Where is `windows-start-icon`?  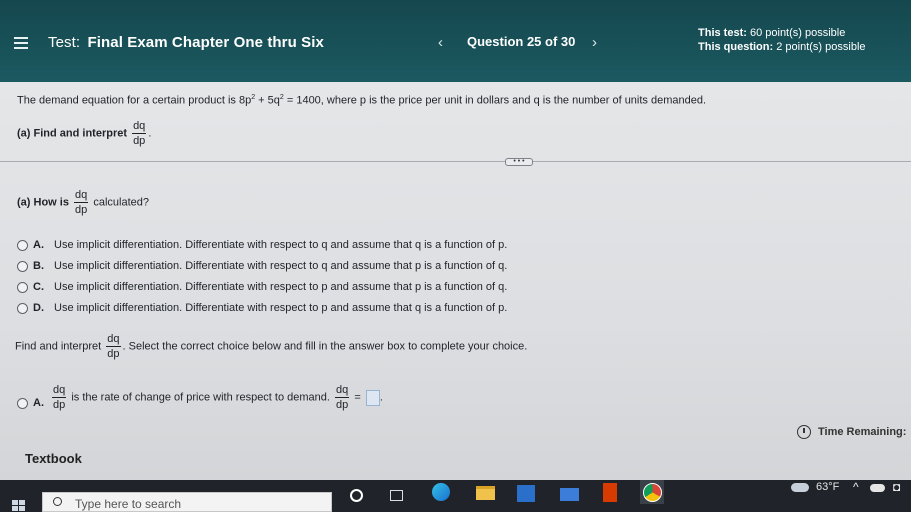
windows-start-icon is located at coordinates (19, 506).